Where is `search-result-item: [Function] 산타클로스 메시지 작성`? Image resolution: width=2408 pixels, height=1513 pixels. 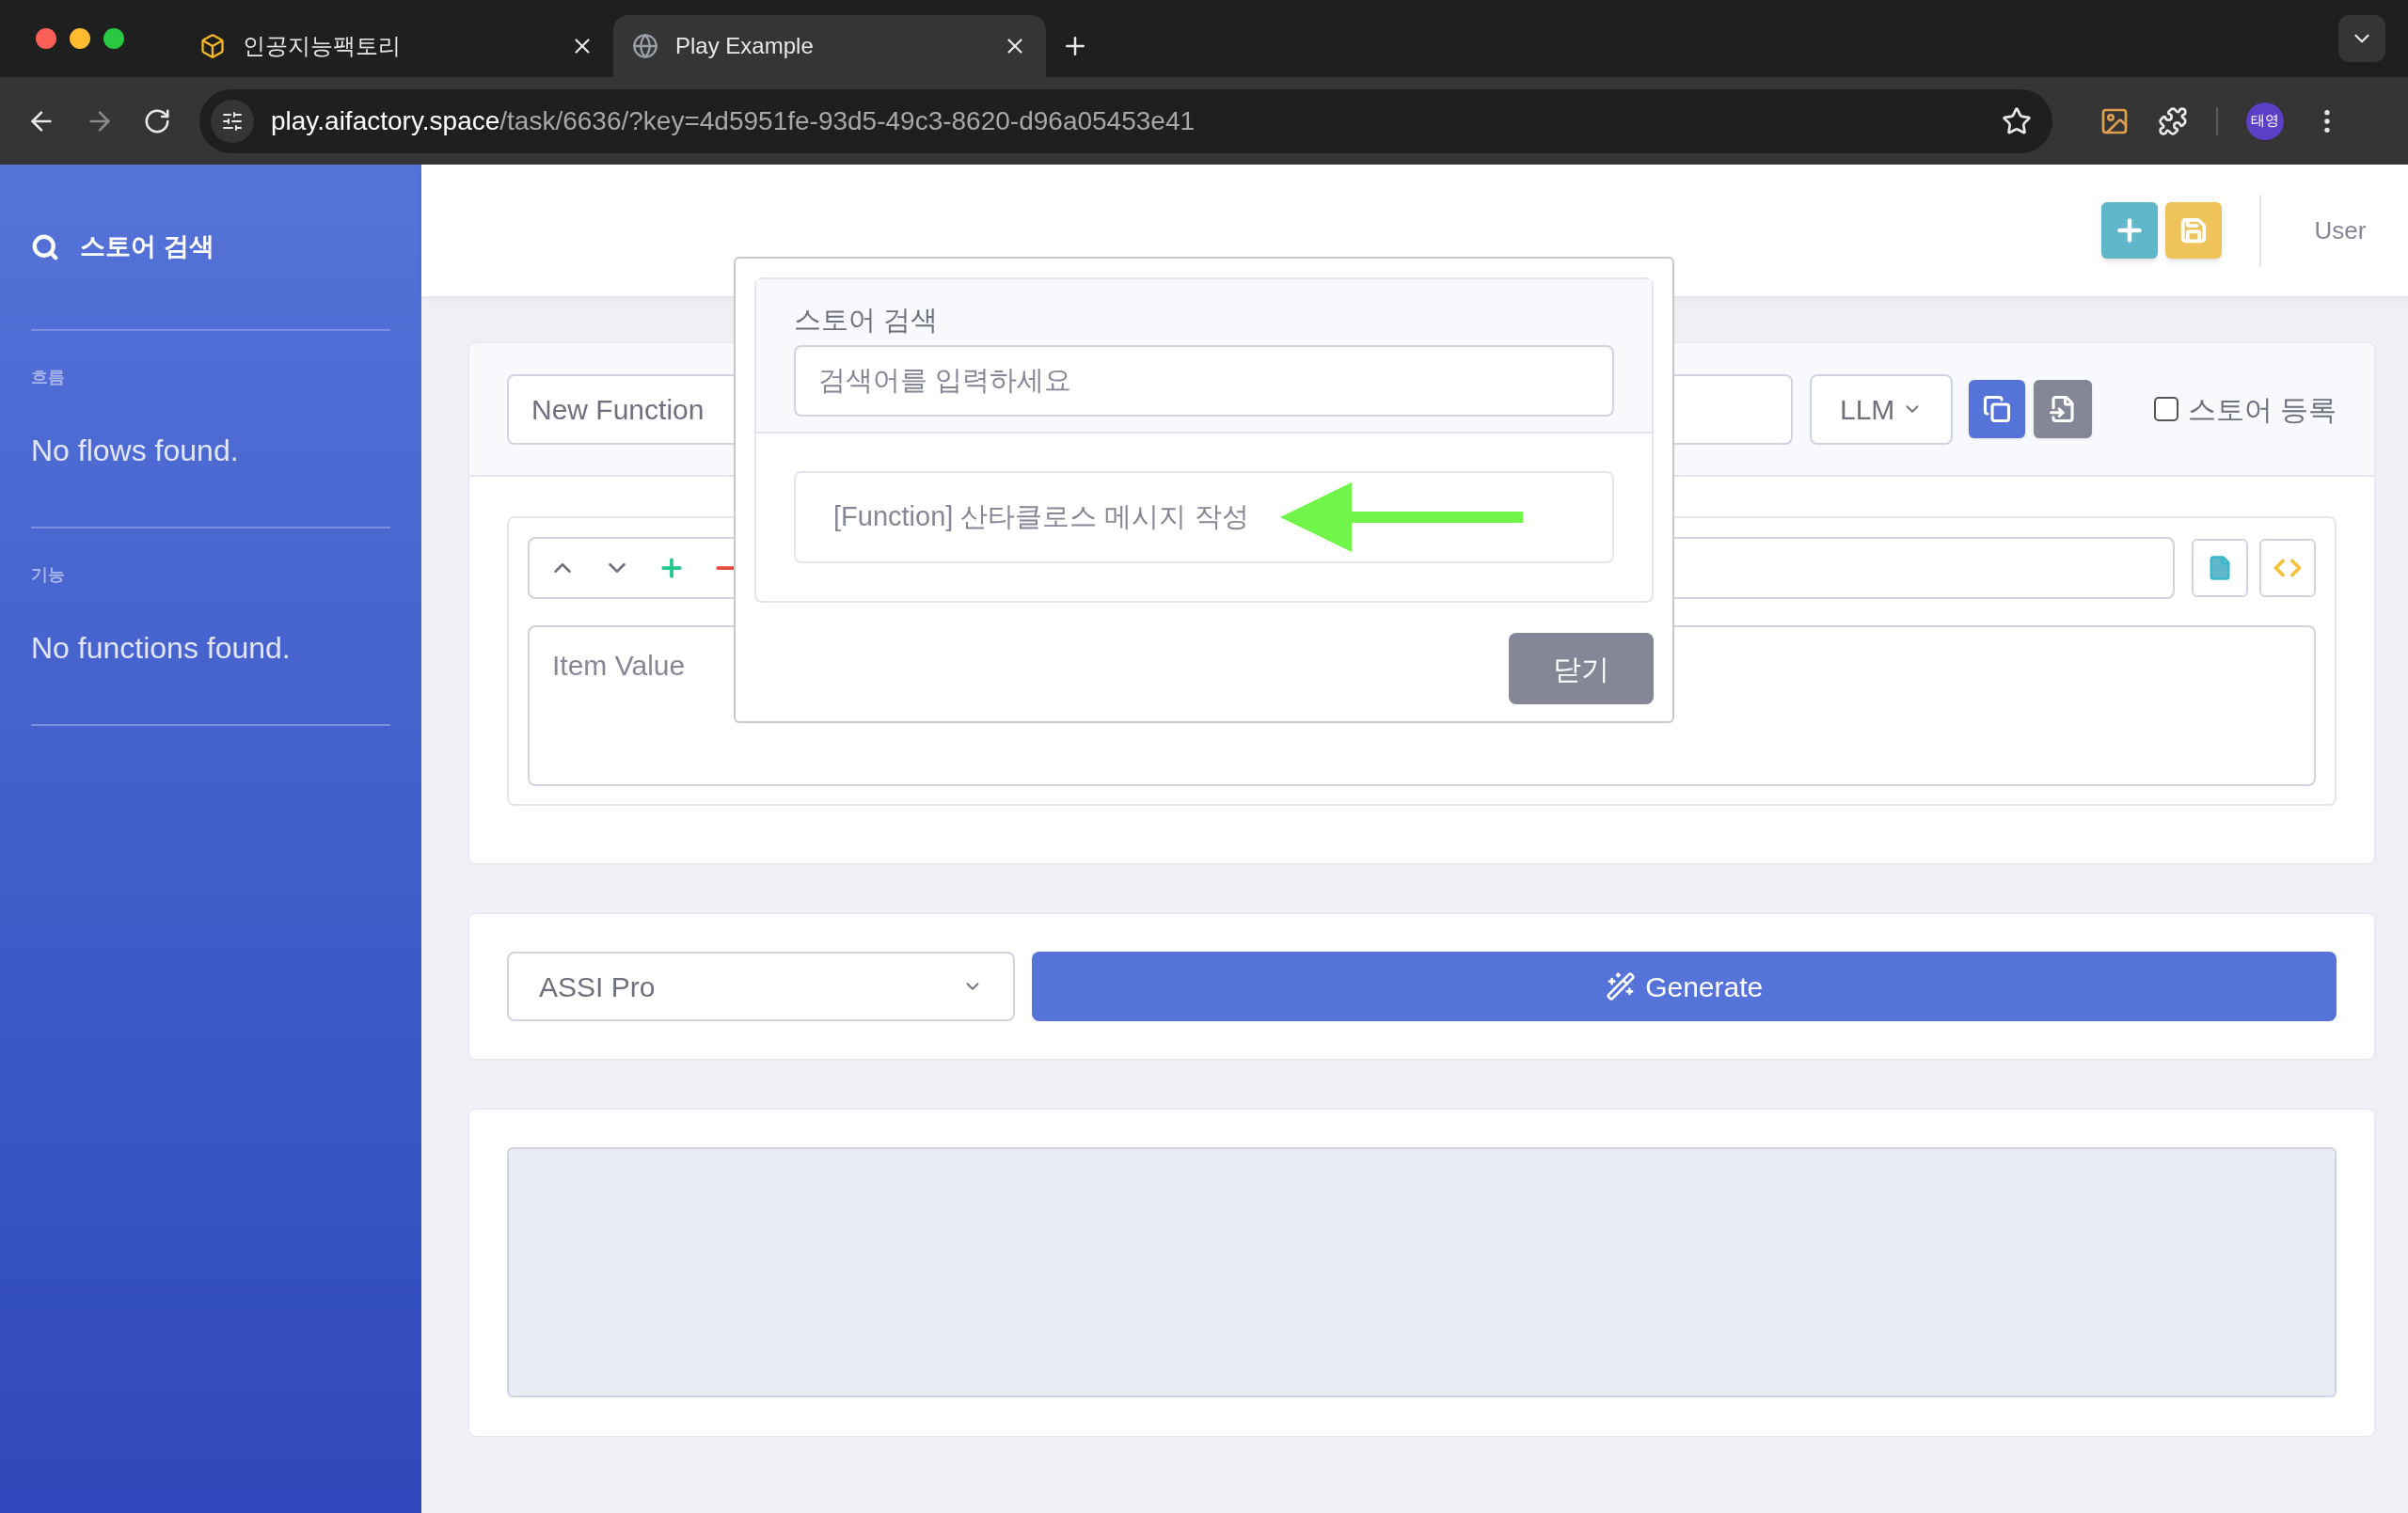
search-result-item: [Function] 산타클로스 메시지 작성 is located at coordinates (1204, 517).